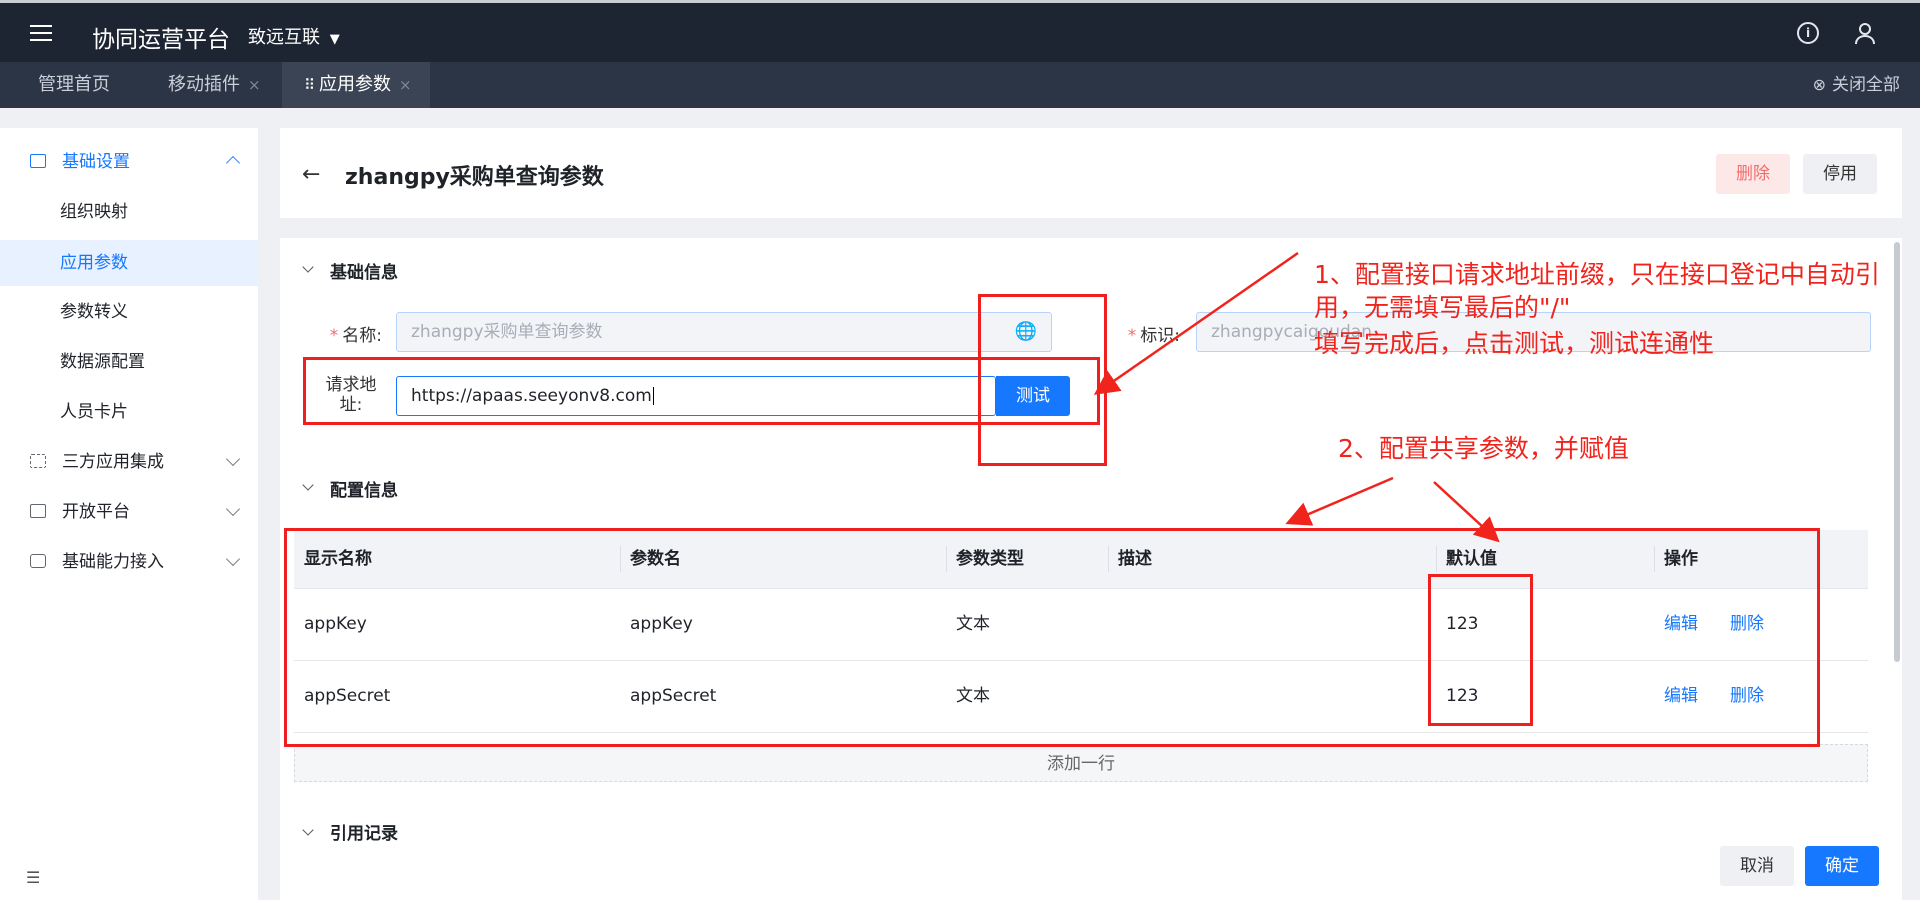 Image resolution: width=1920 pixels, height=900 pixels. I want to click on annotation-note-1-line-1: 1、配置接口请求地址前缀，只在接口登记中自动引, so click(1597, 274).